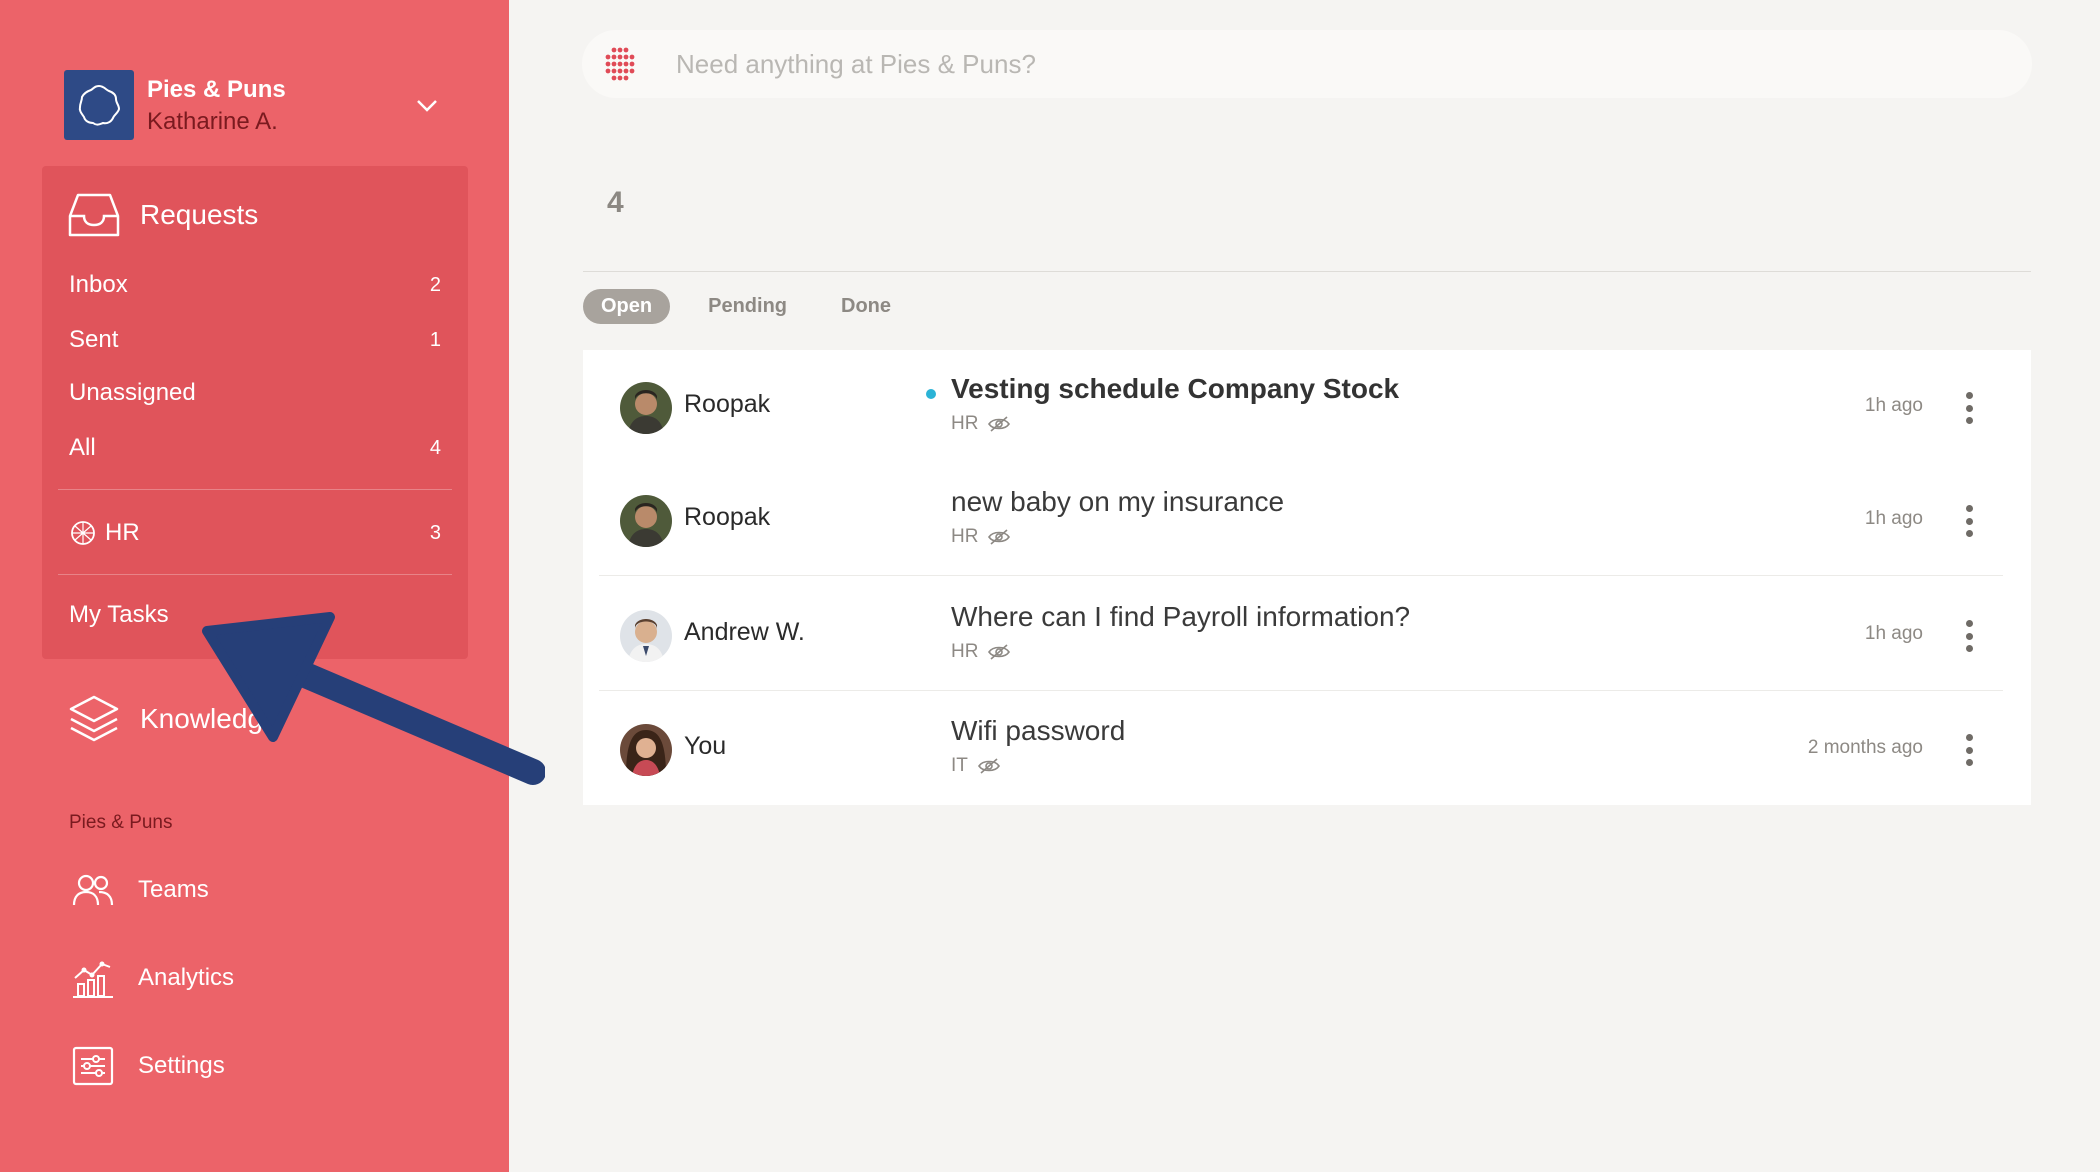  I want to click on nav-item-all: All 4, so click(255, 448).